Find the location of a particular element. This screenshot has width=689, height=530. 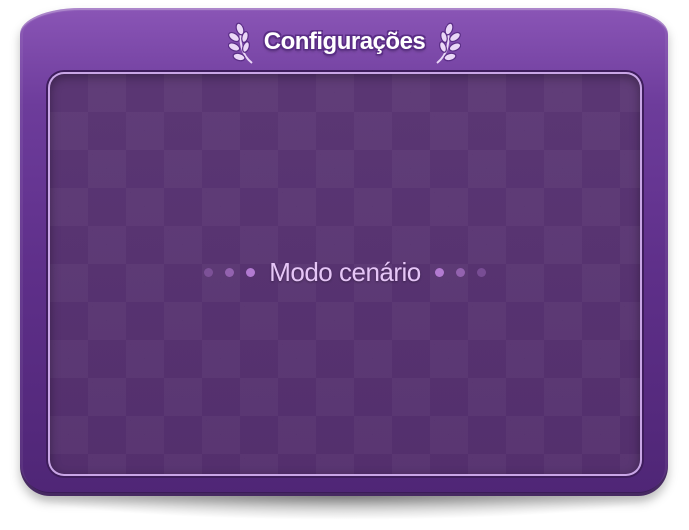

mode-row: Modo cenário is located at coordinates (345, 272).